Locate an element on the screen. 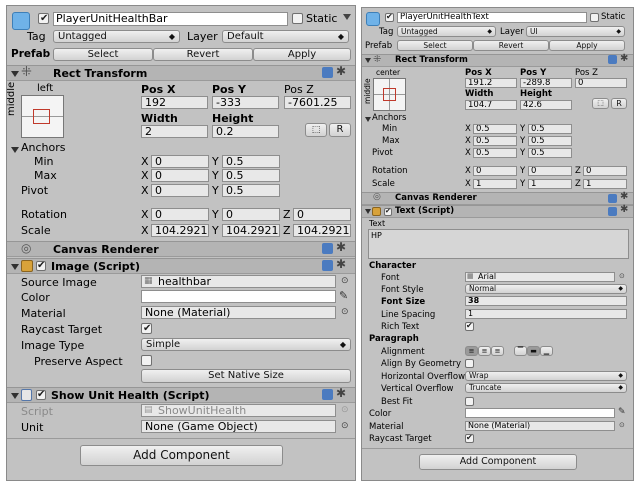  unit-field: None (Game Object) is located at coordinates (238, 426).